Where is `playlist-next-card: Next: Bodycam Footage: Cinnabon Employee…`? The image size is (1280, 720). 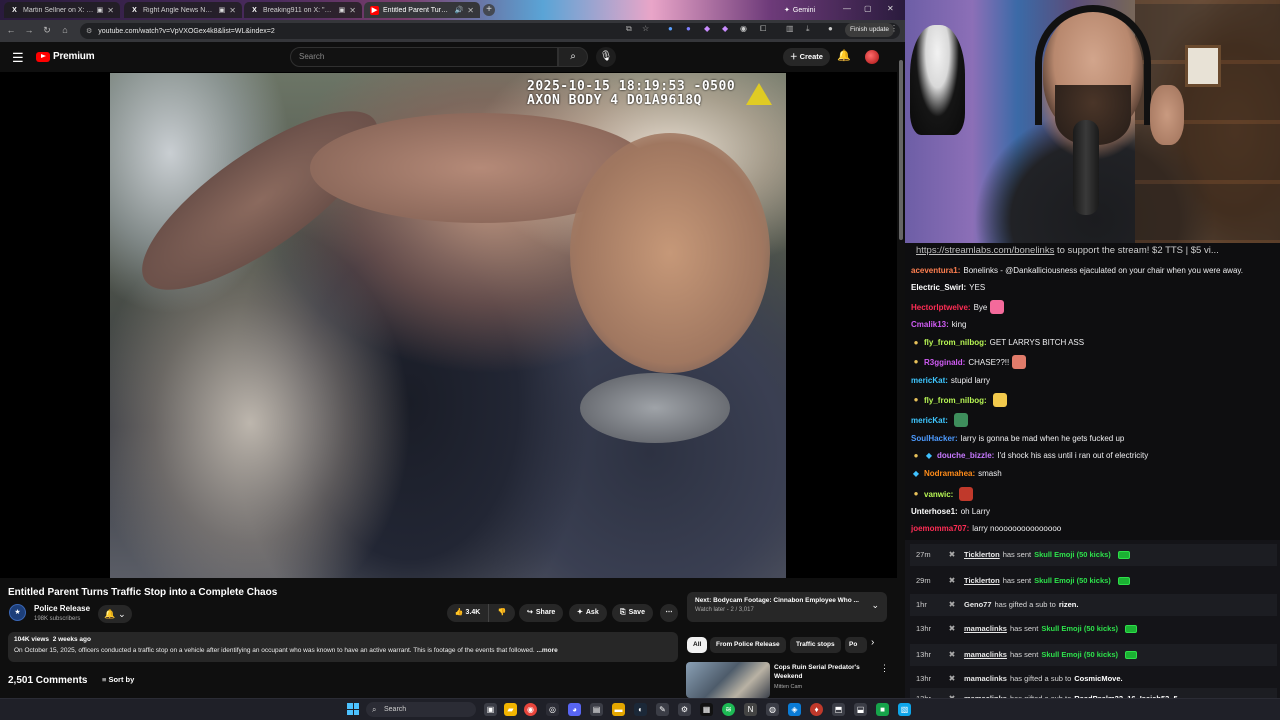 playlist-next-card: Next: Bodycam Footage: Cinnabon Employee… is located at coordinates (787, 607).